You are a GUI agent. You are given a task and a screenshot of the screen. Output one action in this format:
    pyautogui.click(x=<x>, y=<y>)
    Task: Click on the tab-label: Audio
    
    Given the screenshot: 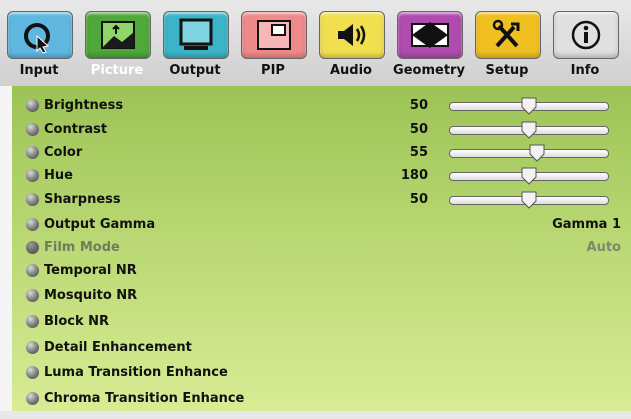 What is the action you would take?
    pyautogui.click(x=350, y=70)
    